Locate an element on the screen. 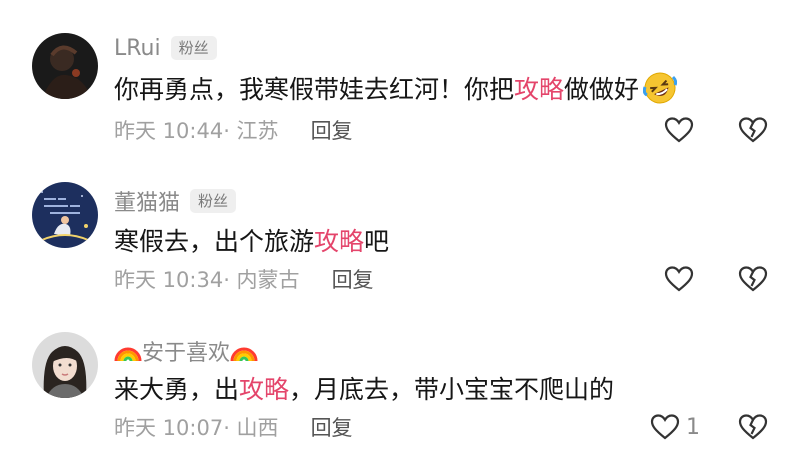  comment-time: 昨天 10:07 is located at coordinates (169, 428).